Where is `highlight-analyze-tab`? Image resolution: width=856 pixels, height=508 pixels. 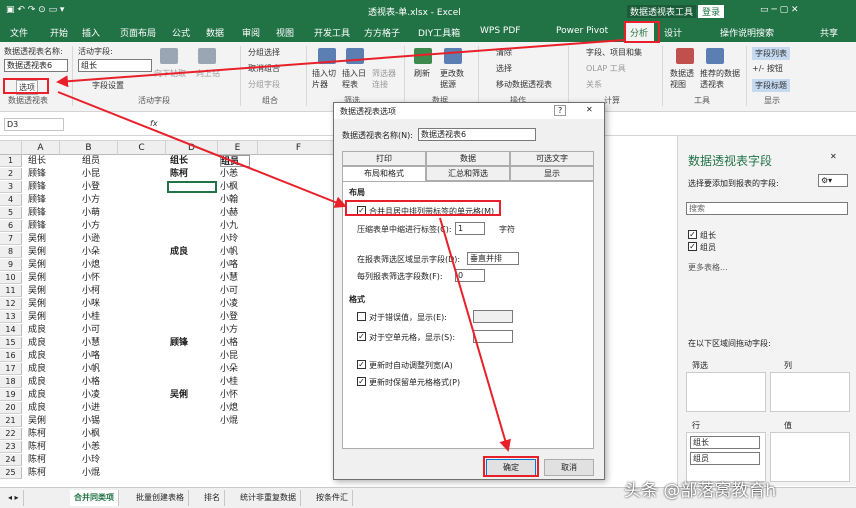 highlight-analyze-tab is located at coordinates (642, 32).